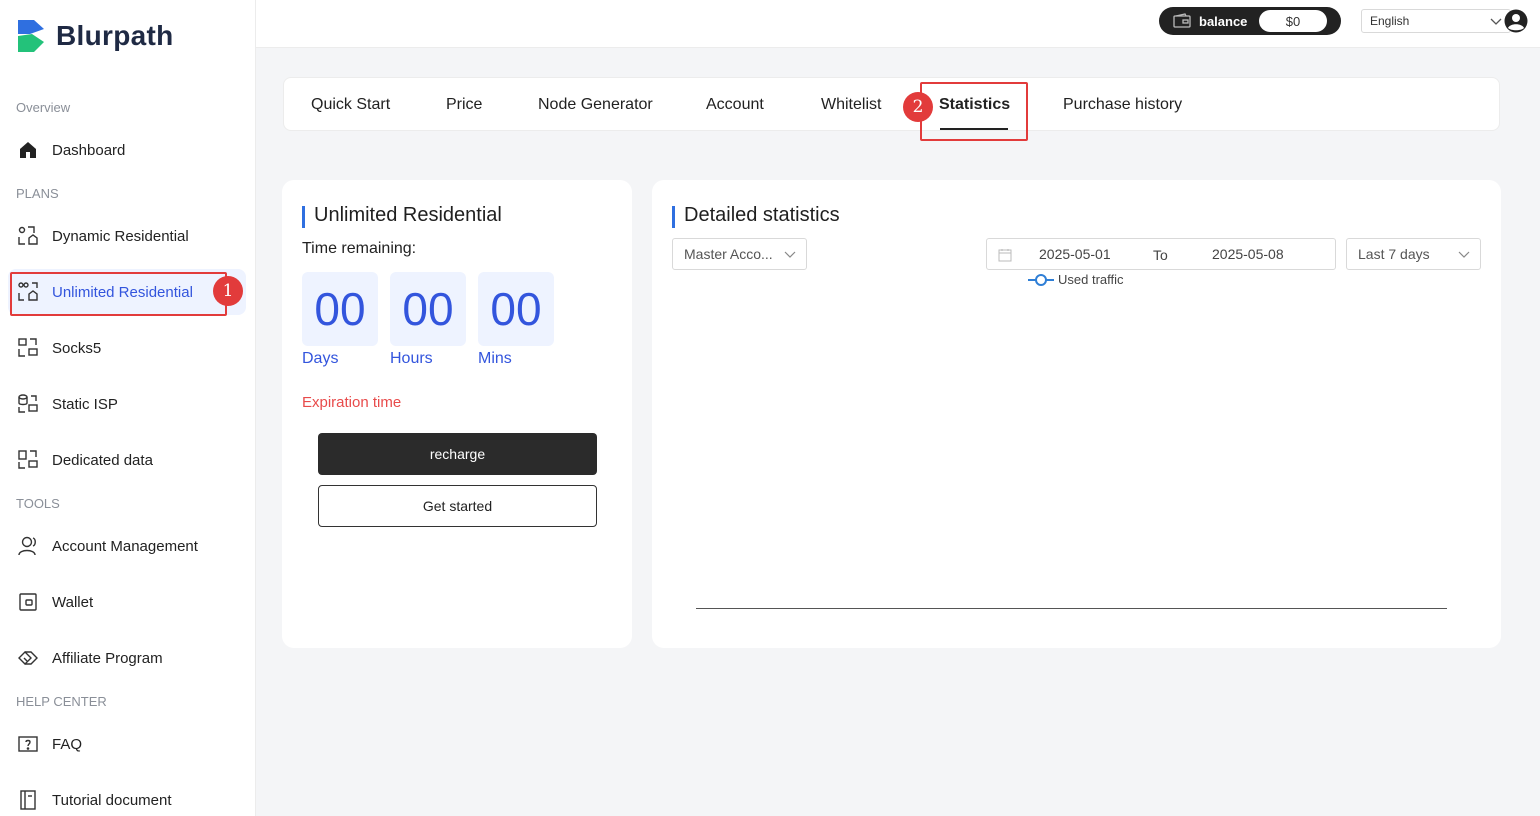  I want to click on date-range-picker: 2025-05-01 To 2025-05-08, so click(1161, 254).